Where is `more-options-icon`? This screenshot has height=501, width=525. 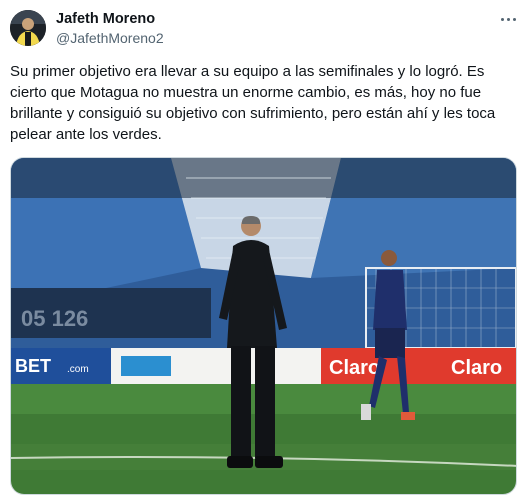
more-options-icon is located at coordinates (508, 19).